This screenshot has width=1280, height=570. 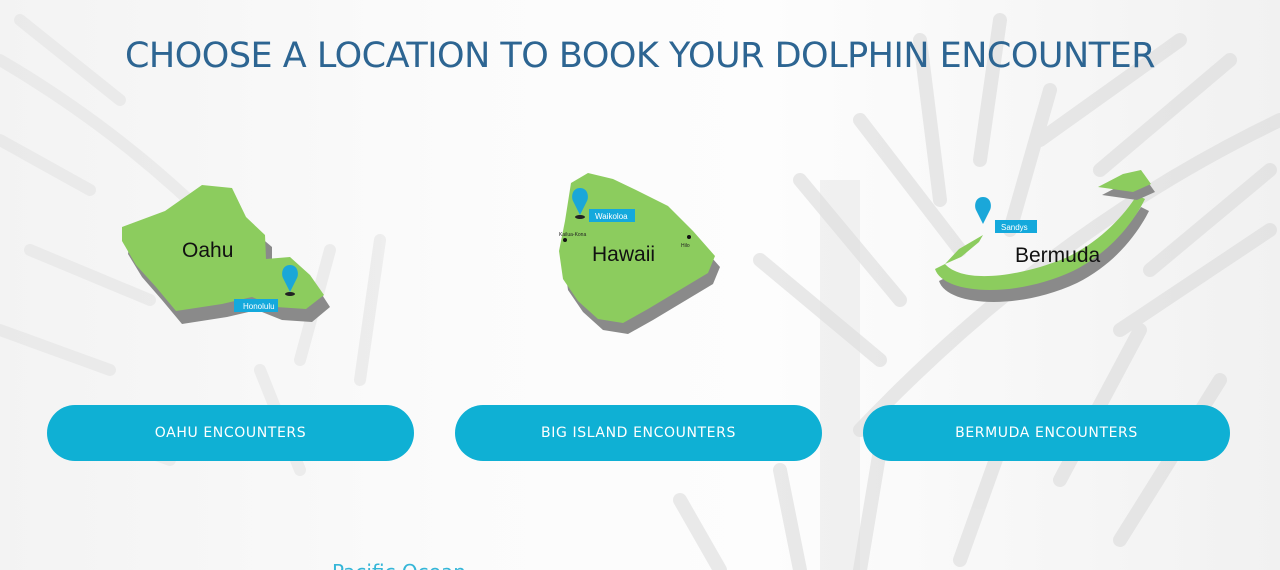 I want to click on waikoloa-pin-label: Waikoloa, so click(x=611, y=216).